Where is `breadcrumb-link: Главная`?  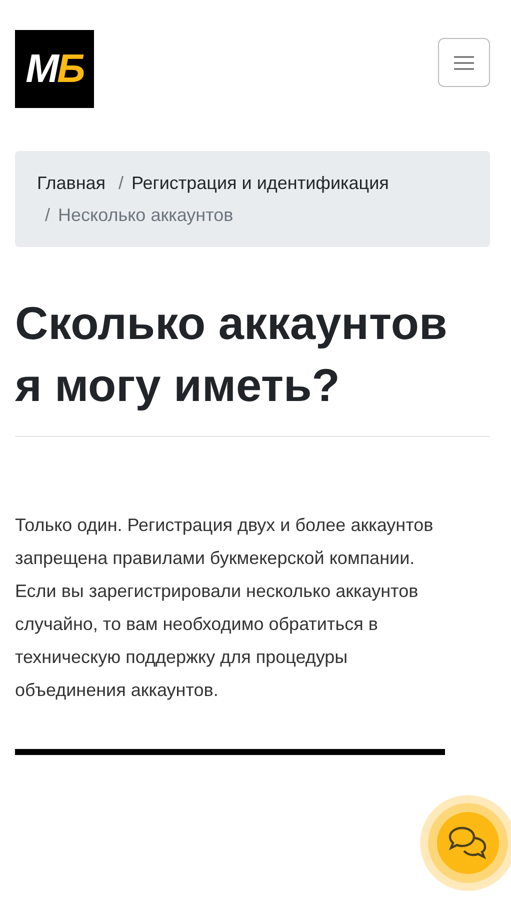 breadcrumb-link: Главная is located at coordinates (71, 183).